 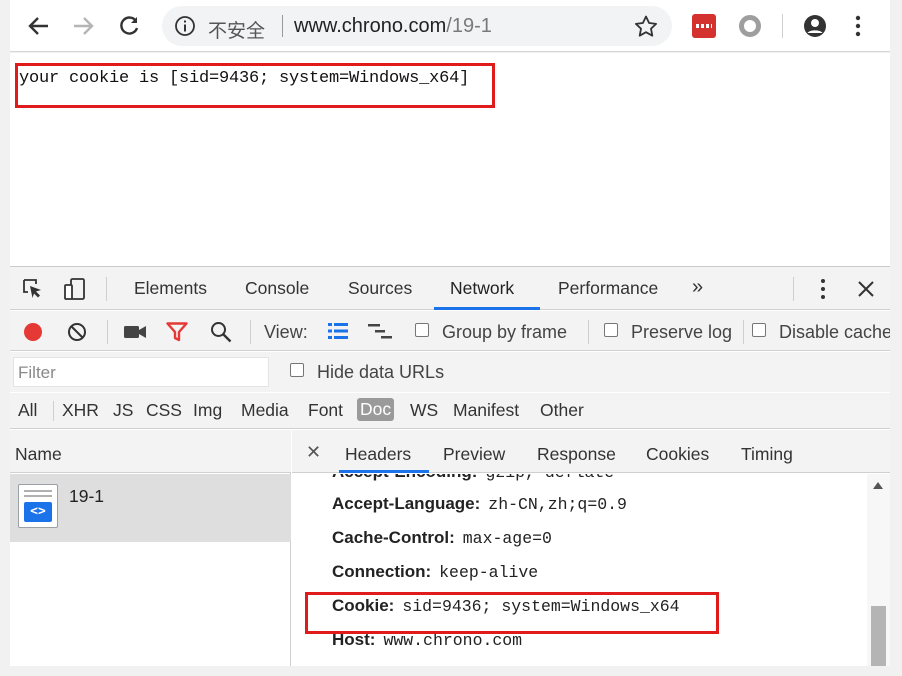 I want to click on reload-icon, so click(x=129, y=25).